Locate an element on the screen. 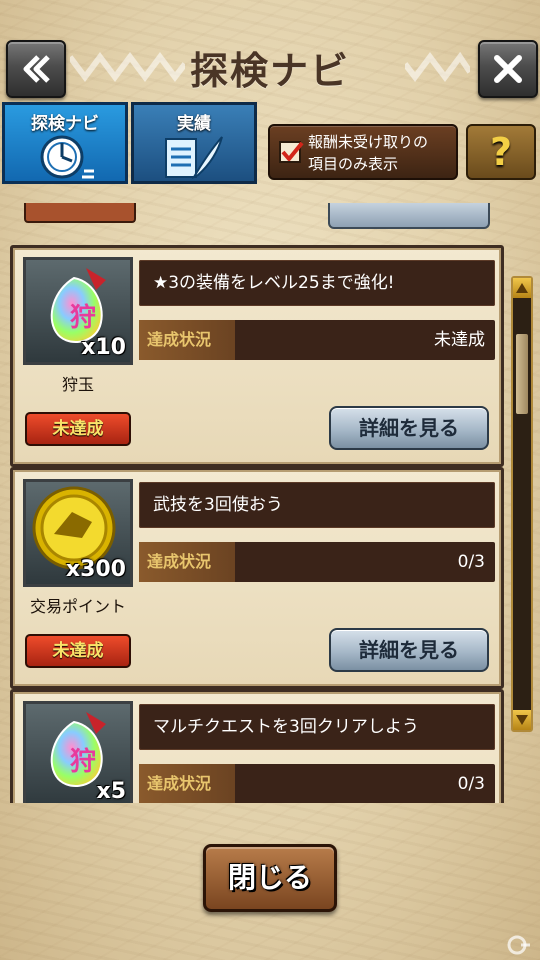  reward-name: 狩玉 is located at coordinates (77, 384).